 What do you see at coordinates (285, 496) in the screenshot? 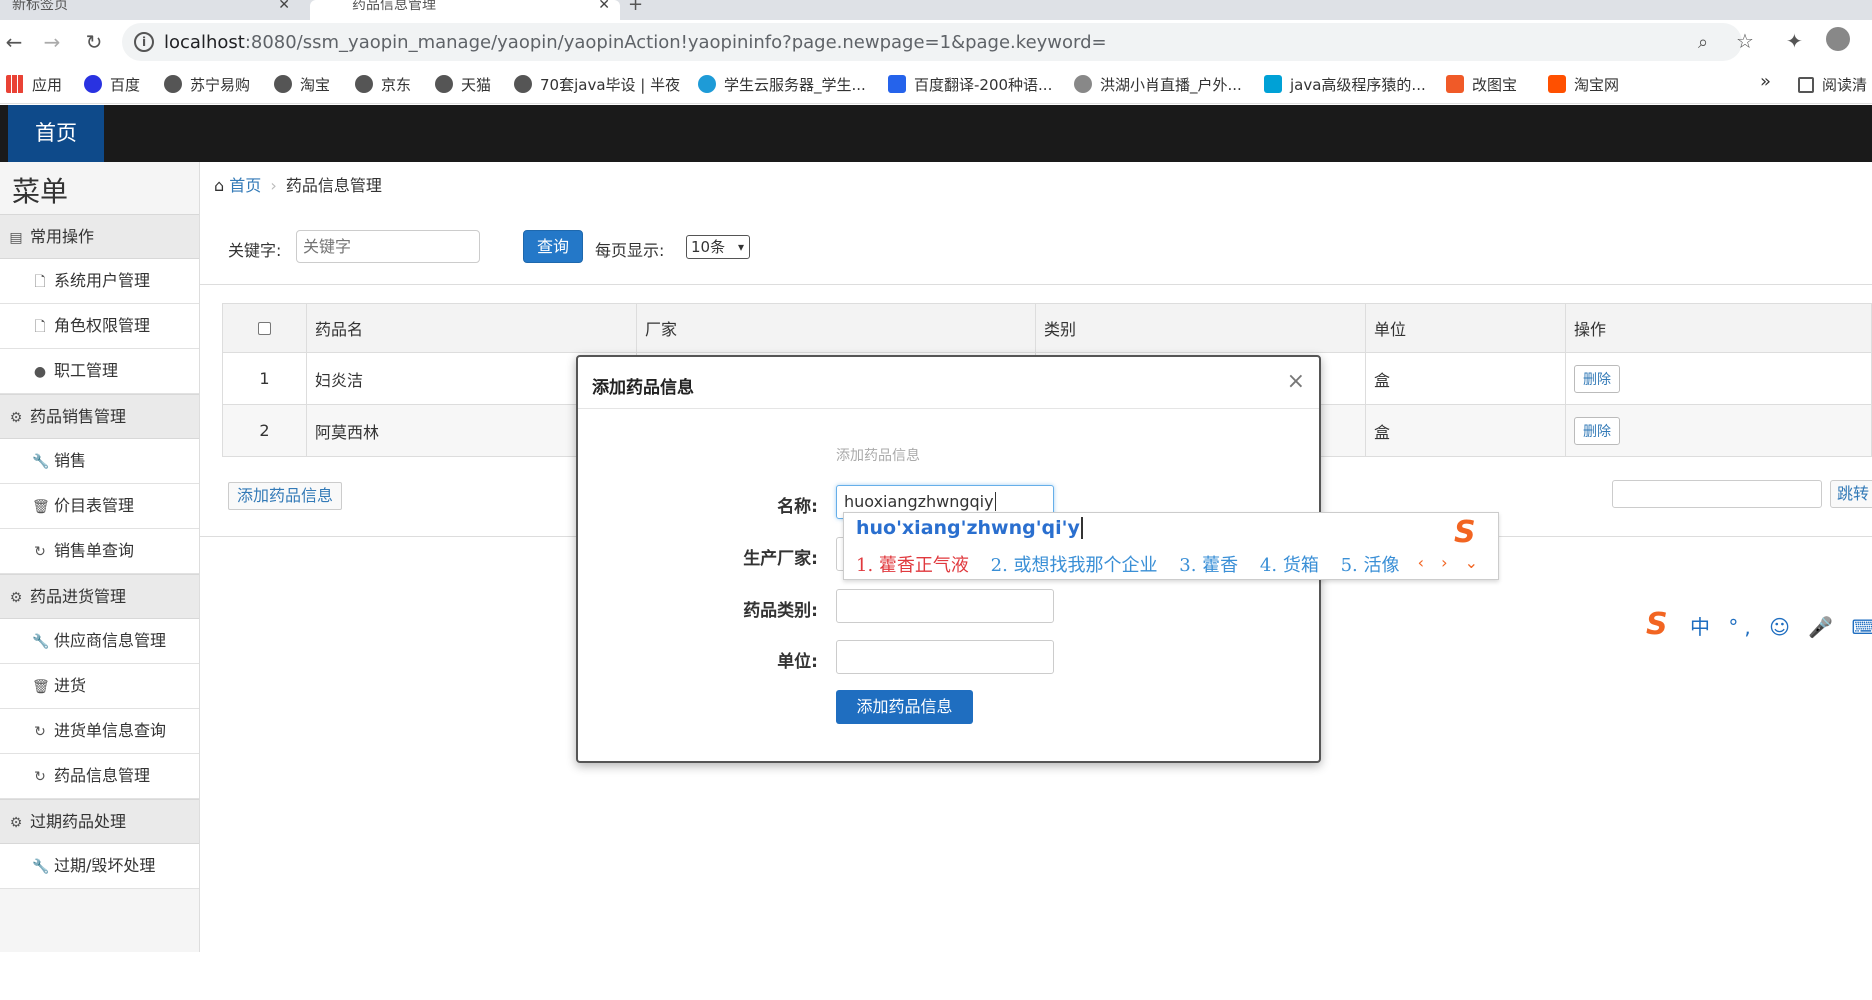
I see `add-drug-button: 添加药品信息` at bounding box center [285, 496].